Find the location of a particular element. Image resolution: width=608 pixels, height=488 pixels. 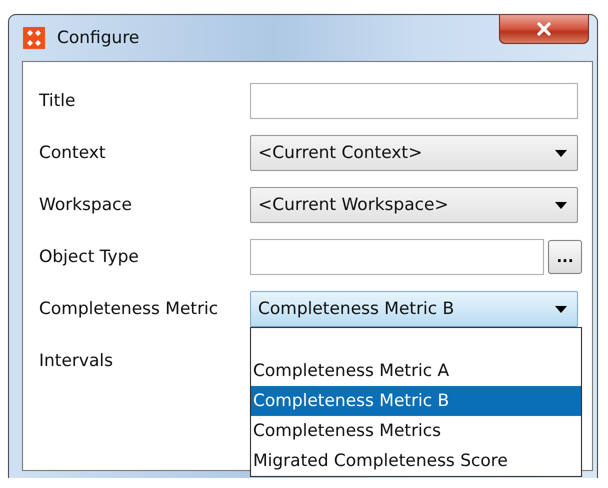

field-label: Workspace is located at coordinates (86, 205).